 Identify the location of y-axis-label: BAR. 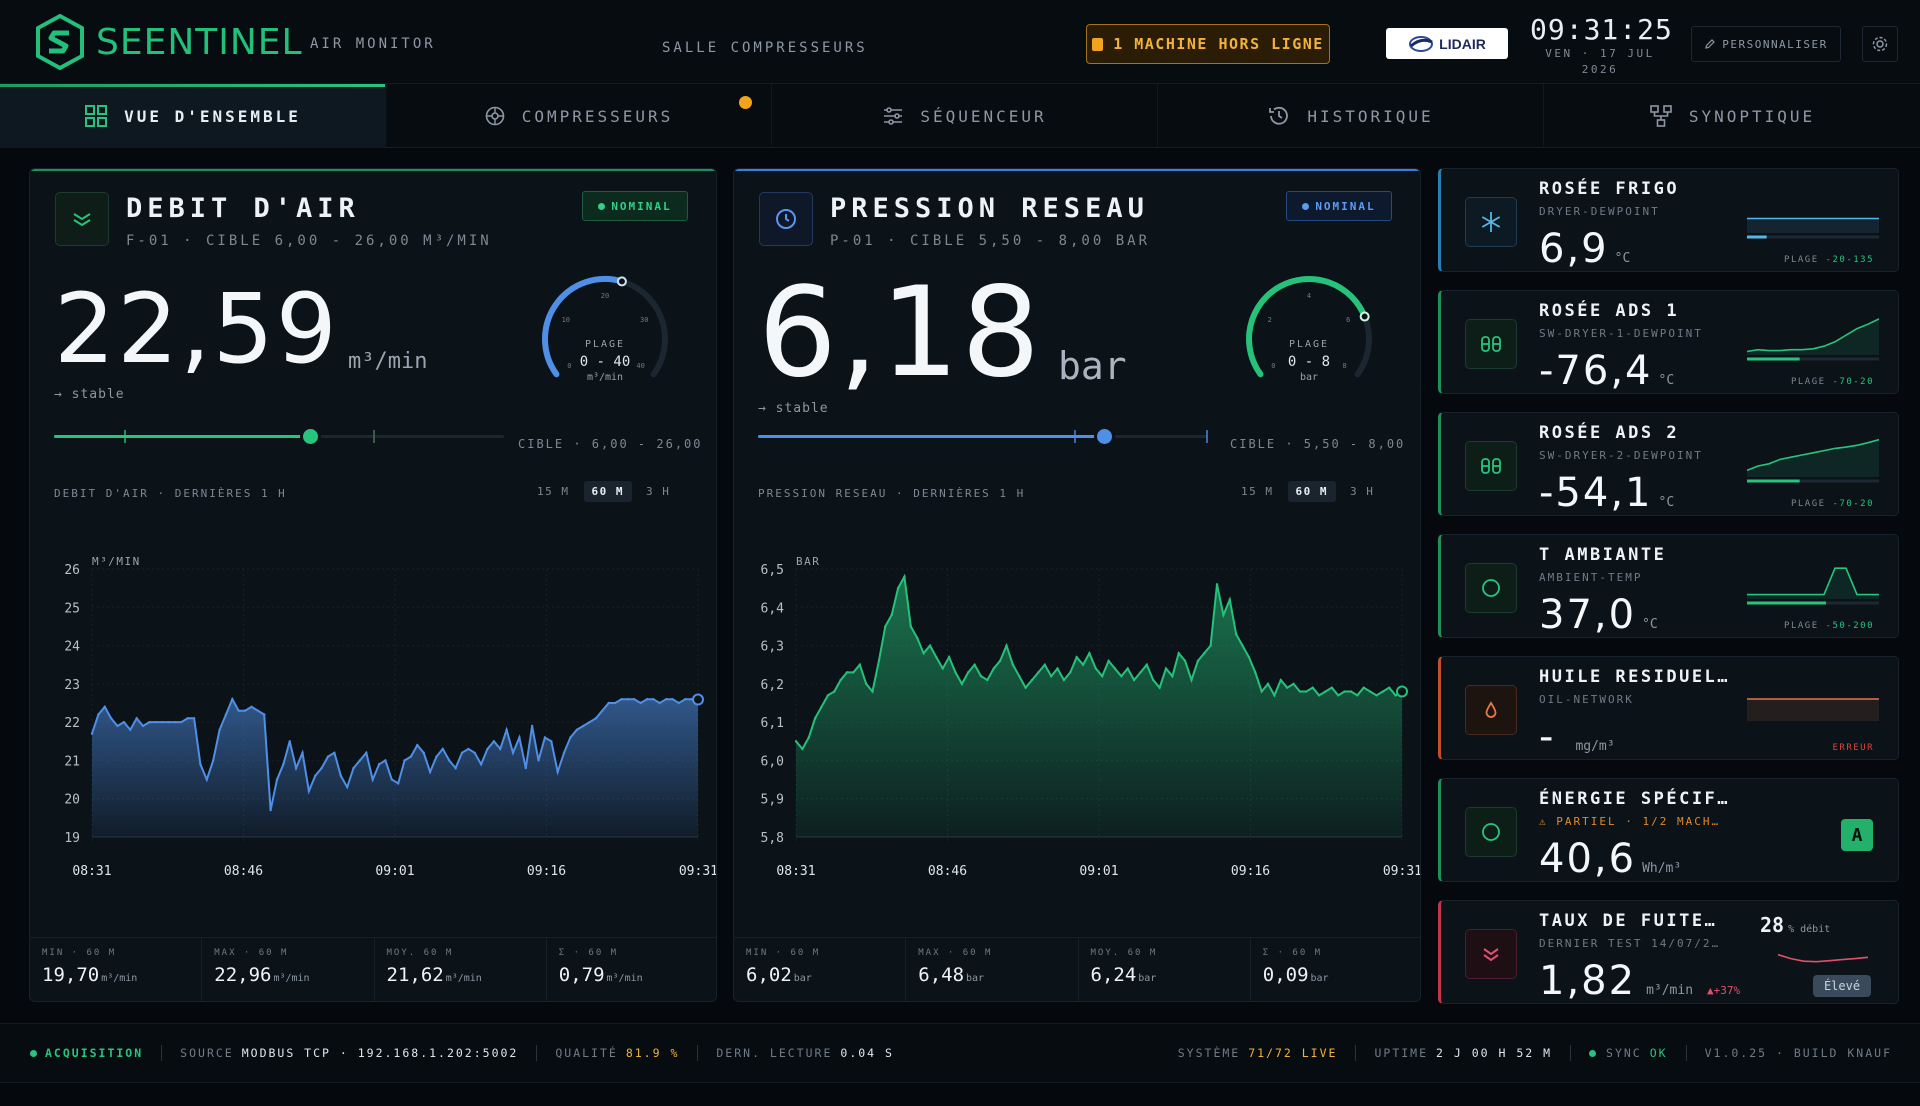
(808, 561).